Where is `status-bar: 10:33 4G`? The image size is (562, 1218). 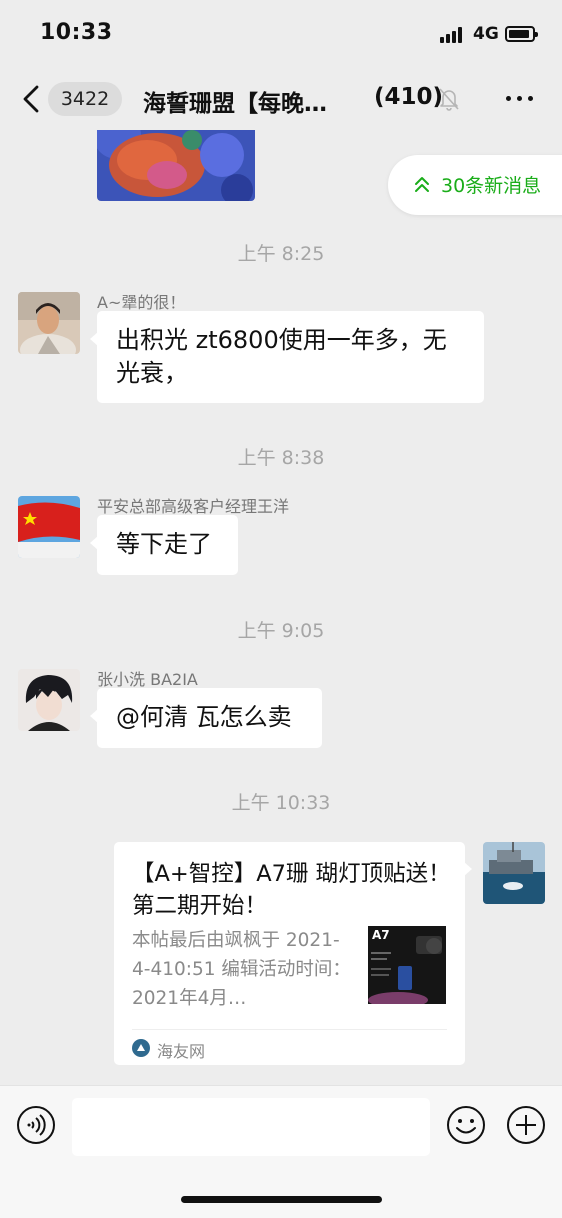
status-bar: 10:33 4G is located at coordinates (281, 35).